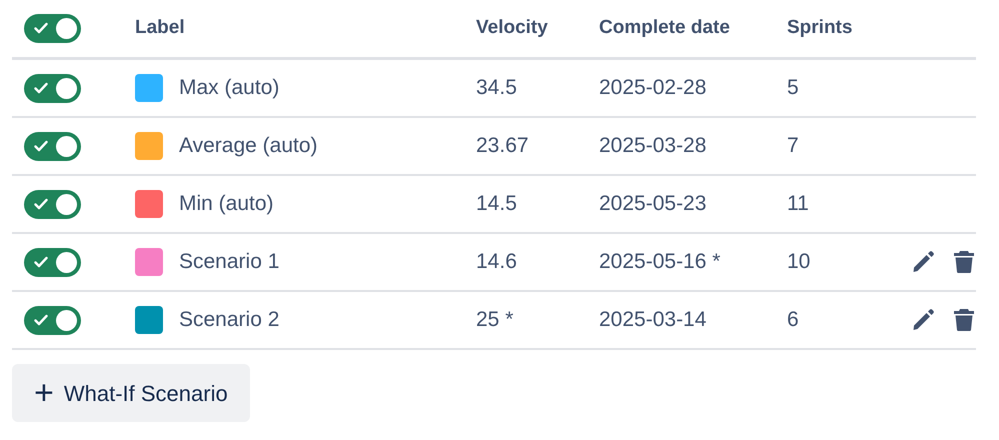 This screenshot has height=440, width=999. I want to click on series-label: Scenario 2, so click(229, 320).